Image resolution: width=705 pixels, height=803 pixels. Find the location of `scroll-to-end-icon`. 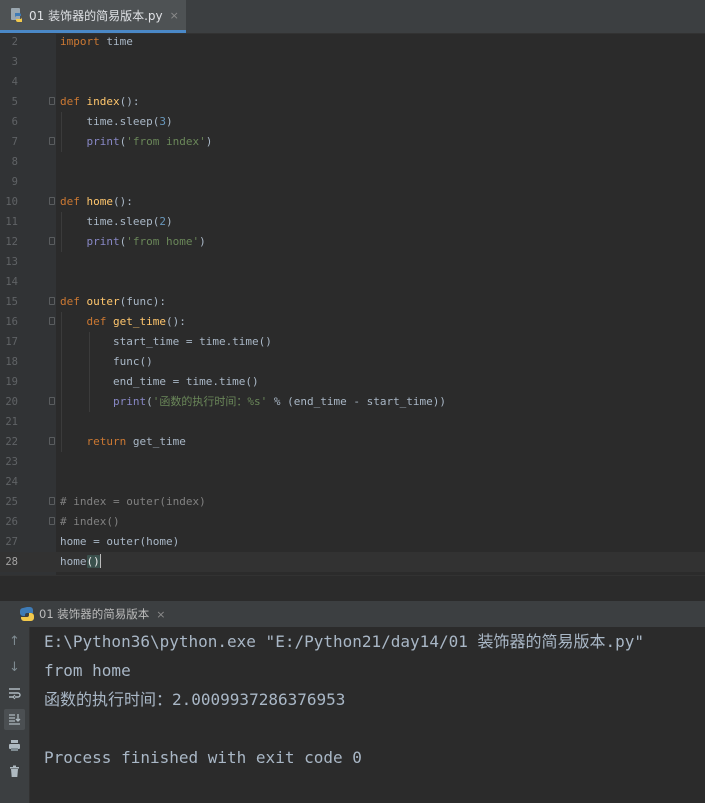

scroll-to-end-icon is located at coordinates (14, 719).